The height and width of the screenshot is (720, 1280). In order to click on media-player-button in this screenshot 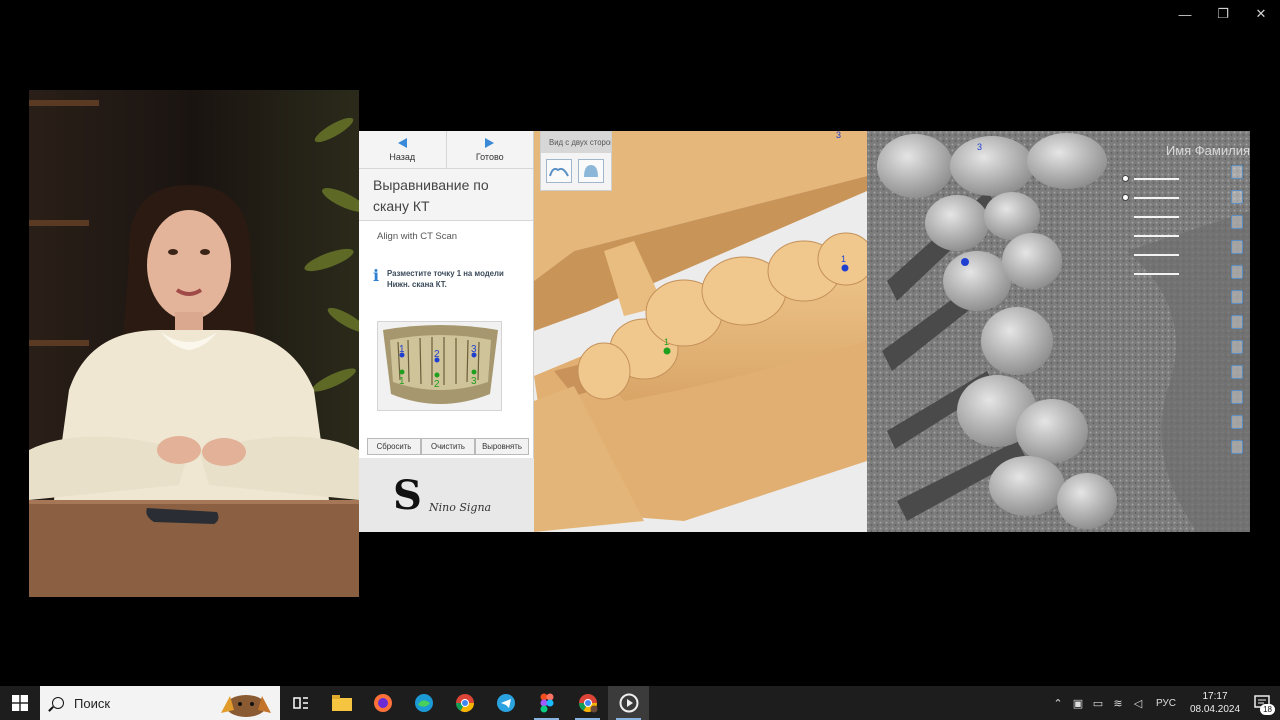, I will do `click(628, 703)`.